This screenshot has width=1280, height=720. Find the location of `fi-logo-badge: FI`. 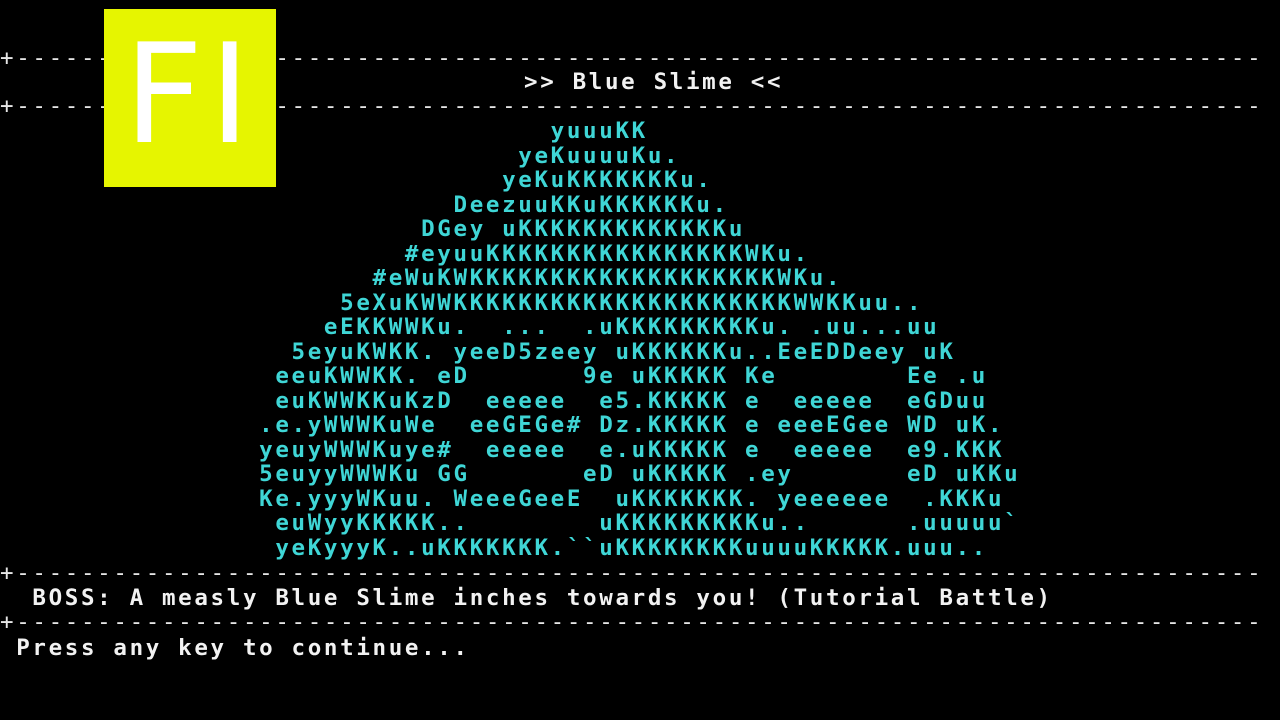

fi-logo-badge: FI is located at coordinates (190, 98).